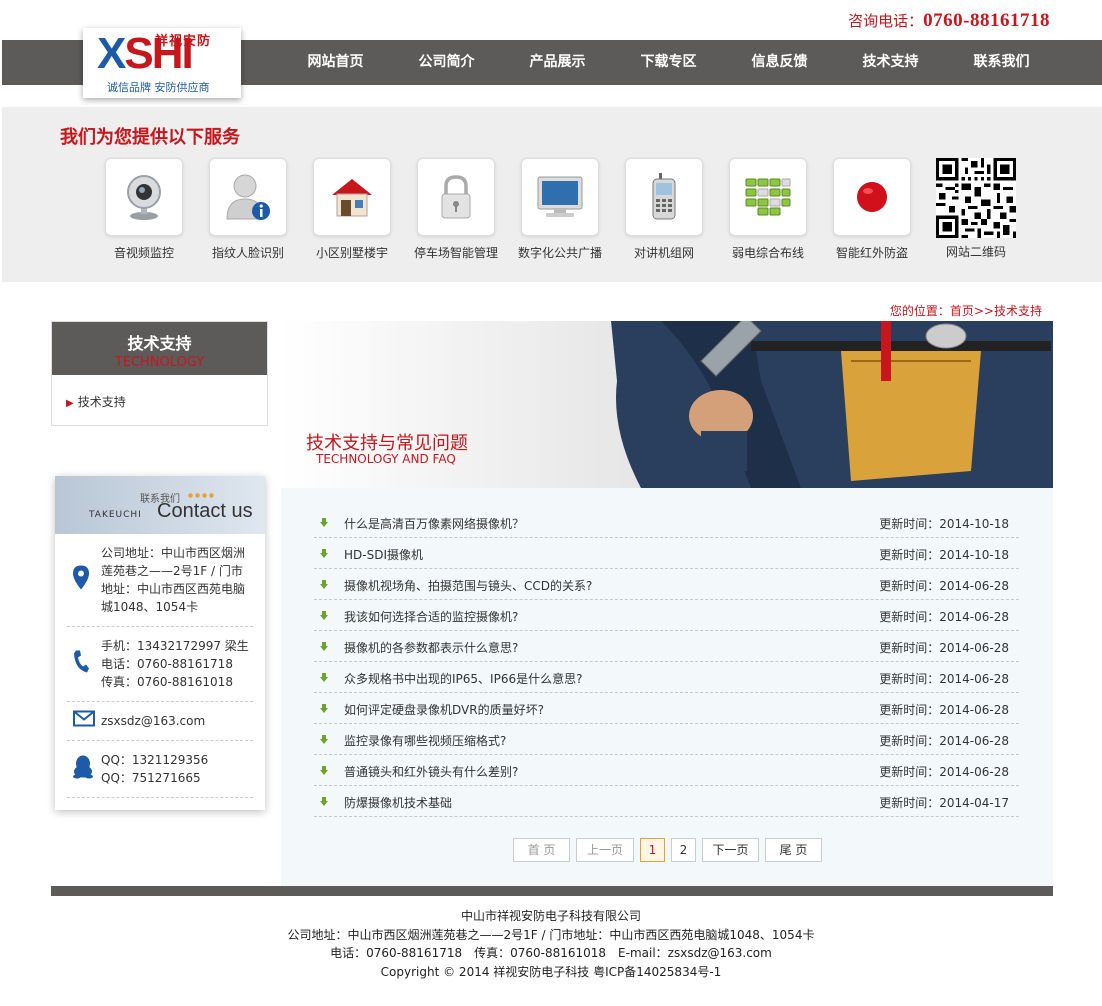 The width and height of the screenshot is (1102, 1006). What do you see at coordinates (683, 850) in the screenshot?
I see `pager-page-2: 2` at bounding box center [683, 850].